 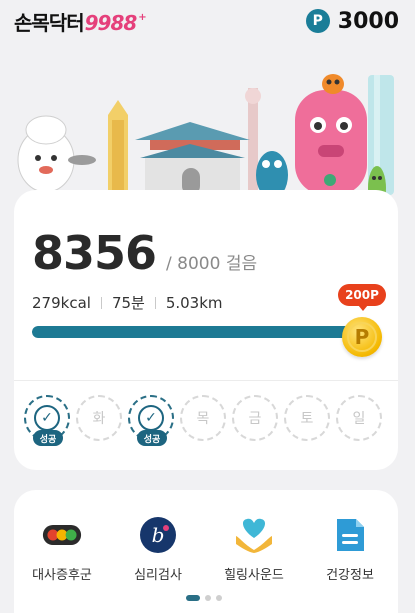 I want to click on menu-item-psych-test: b 심리검사, so click(x=158, y=549).